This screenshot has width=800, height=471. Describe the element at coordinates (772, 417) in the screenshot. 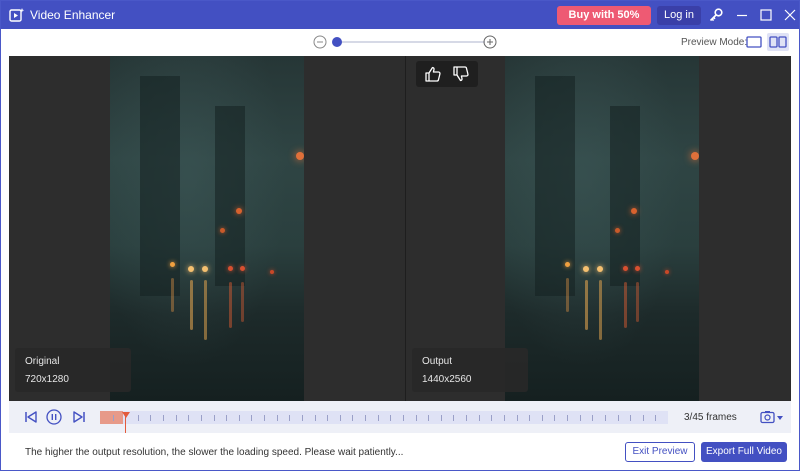

I see `camera-icon` at that location.